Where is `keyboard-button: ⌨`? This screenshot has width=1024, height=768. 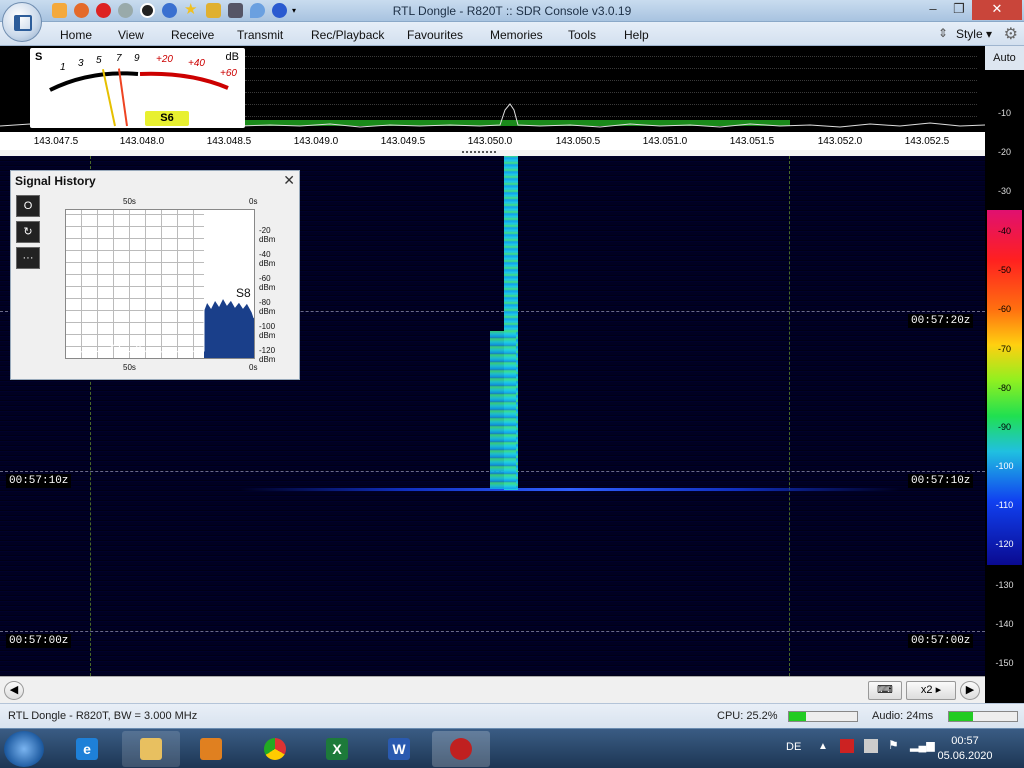
keyboard-button: ⌨ is located at coordinates (885, 690).